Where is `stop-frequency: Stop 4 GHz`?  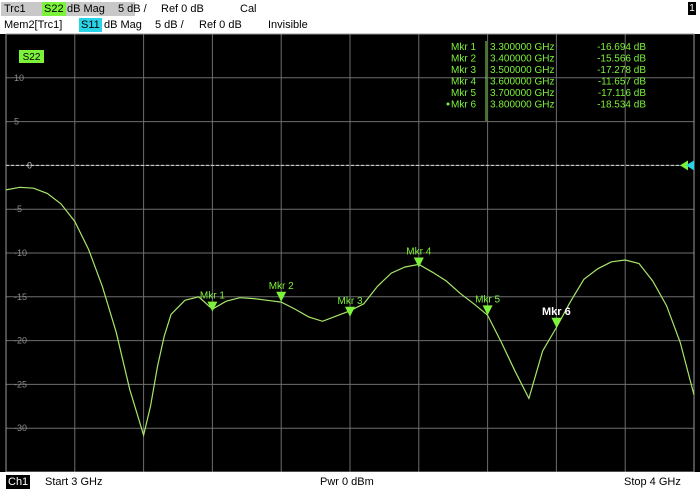
stop-frequency: Stop 4 GHz is located at coordinates (652, 482).